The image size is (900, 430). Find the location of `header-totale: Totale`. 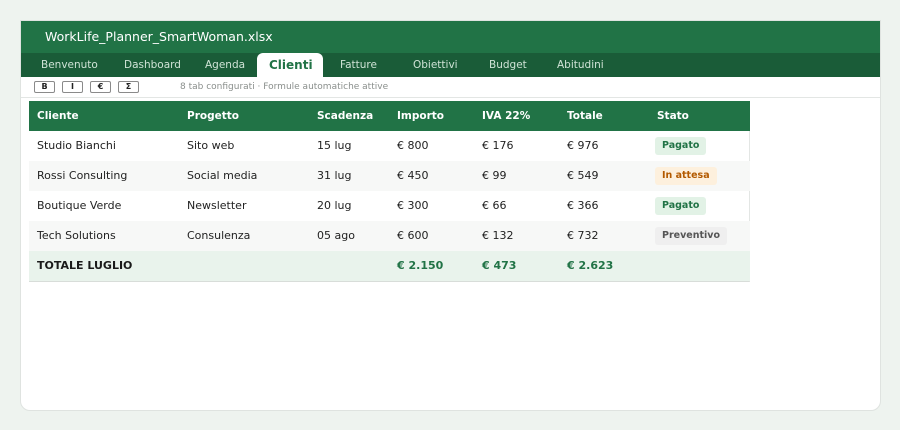

header-totale: Totale is located at coordinates (585, 116).